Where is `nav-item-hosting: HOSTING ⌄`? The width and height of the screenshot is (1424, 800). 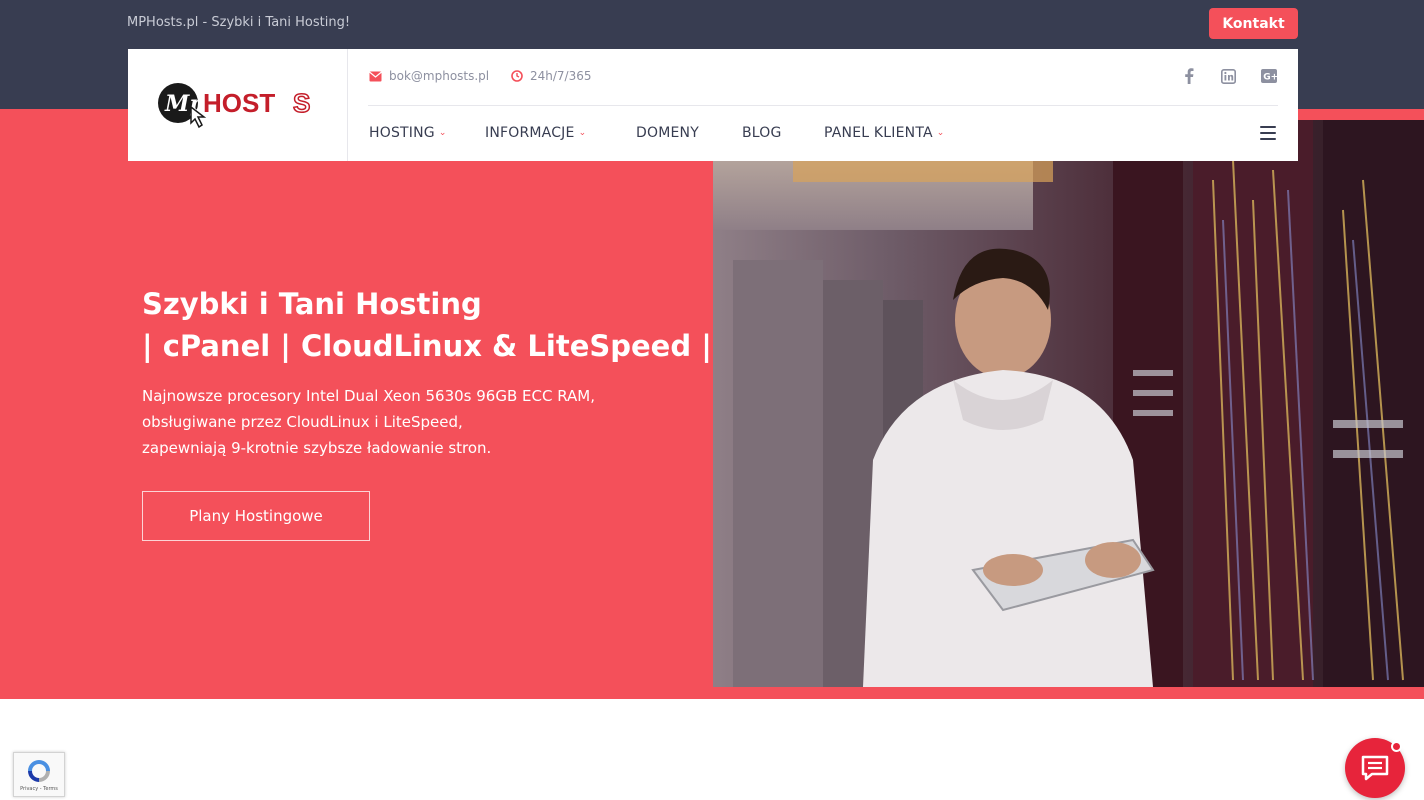 nav-item-hosting: HOSTING ⌄ is located at coordinates (408, 133).